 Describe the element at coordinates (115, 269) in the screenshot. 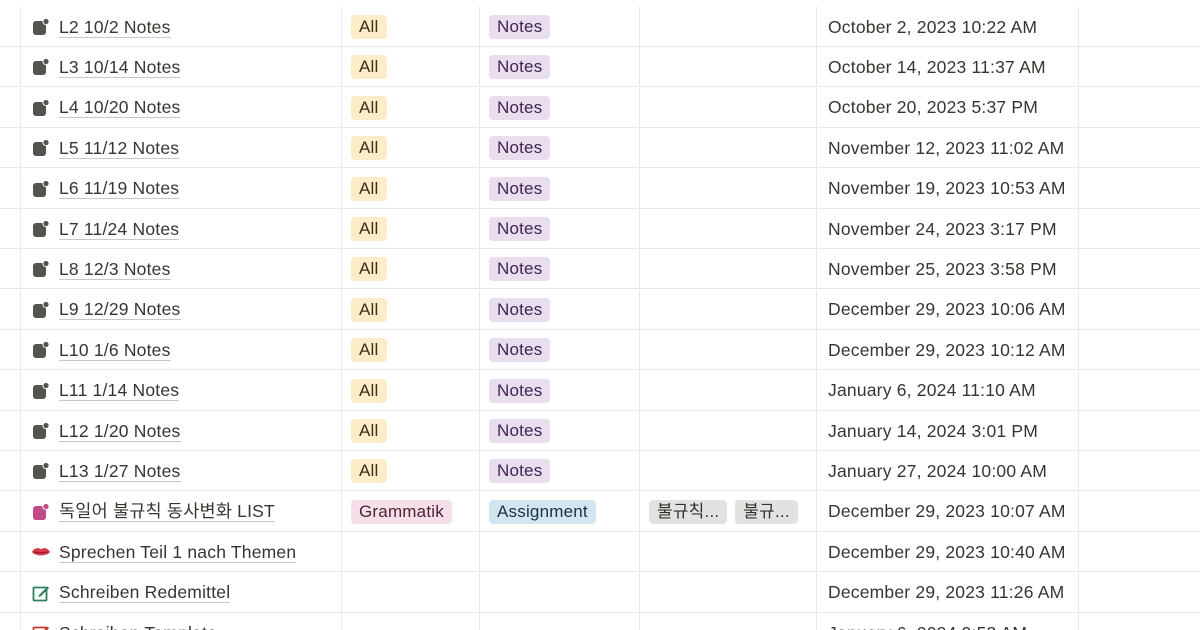

I see `page-title-link: L8 12/3 Notes` at that location.